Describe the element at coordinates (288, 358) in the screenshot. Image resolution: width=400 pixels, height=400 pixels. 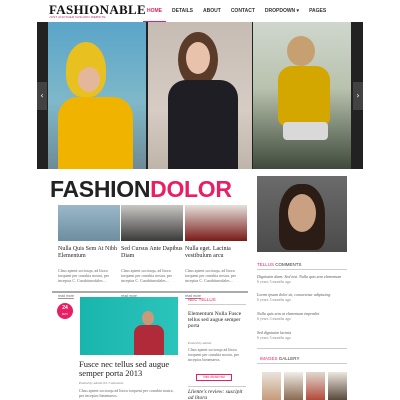
I see `gallery-heading-text: GALLERY` at that location.